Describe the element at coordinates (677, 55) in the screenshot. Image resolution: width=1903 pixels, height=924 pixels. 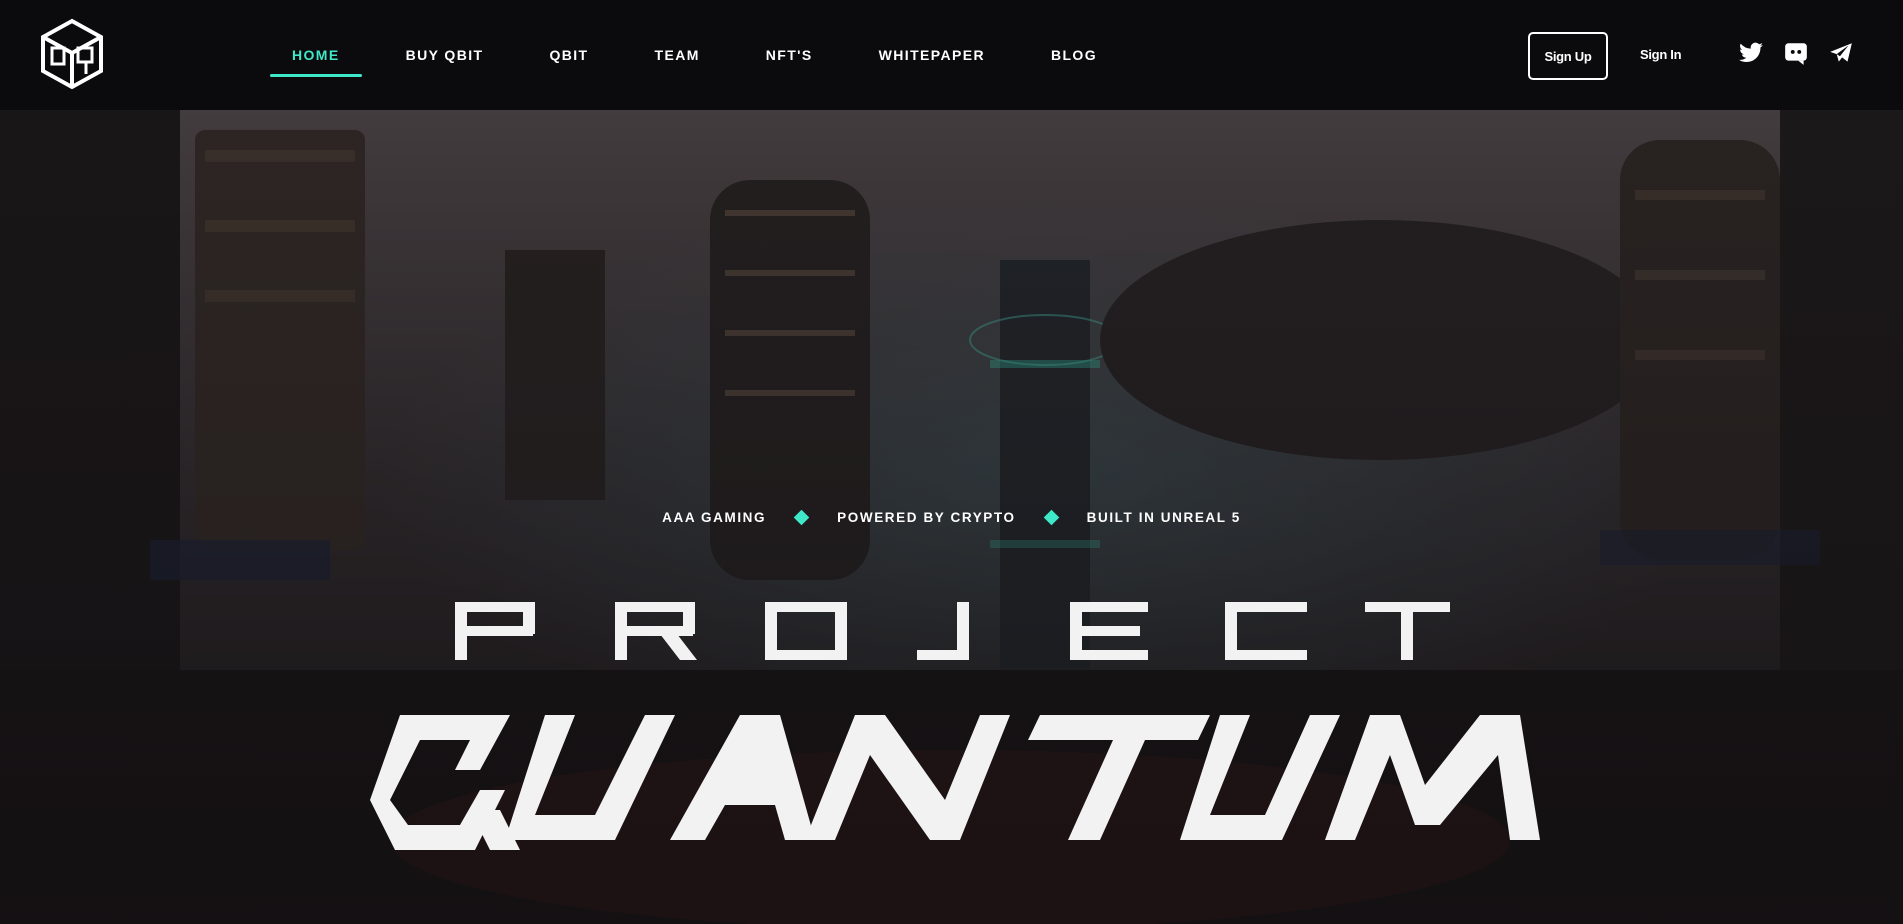
I see `nav-item-team: TEAM` at that location.